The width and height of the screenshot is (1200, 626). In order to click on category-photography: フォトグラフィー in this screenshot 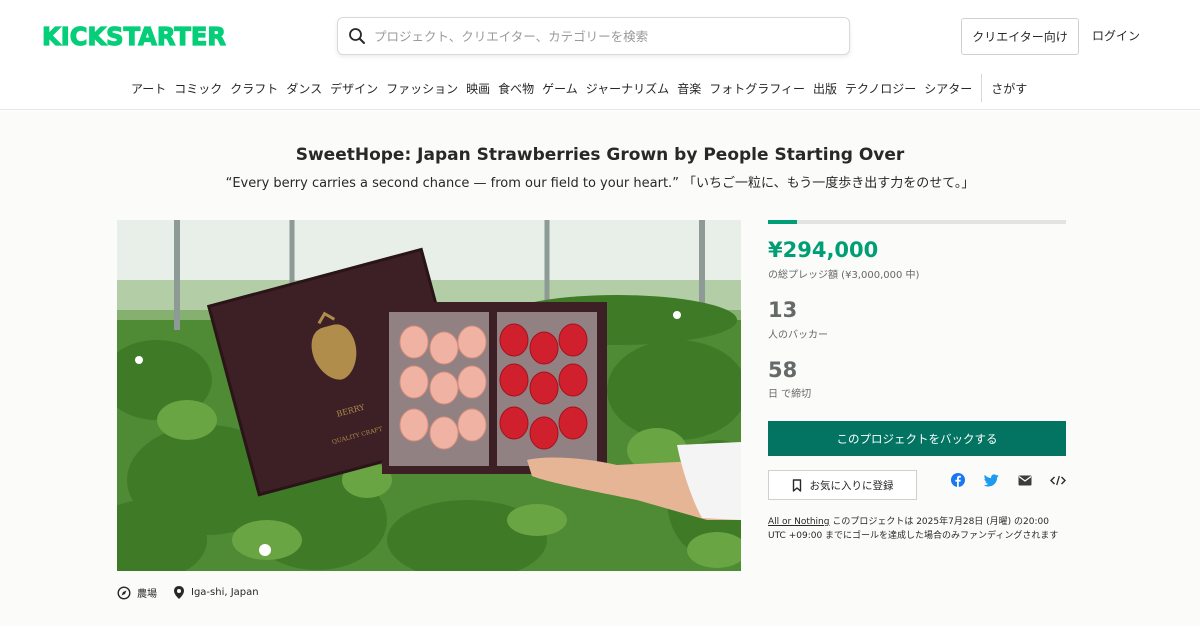, I will do `click(757, 88)`.